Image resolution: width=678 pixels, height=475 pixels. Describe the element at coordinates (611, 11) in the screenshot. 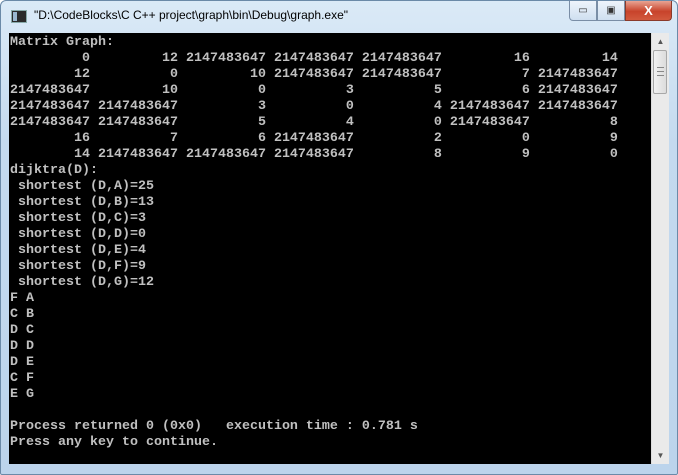

I see `maximize-button: ▣` at that location.